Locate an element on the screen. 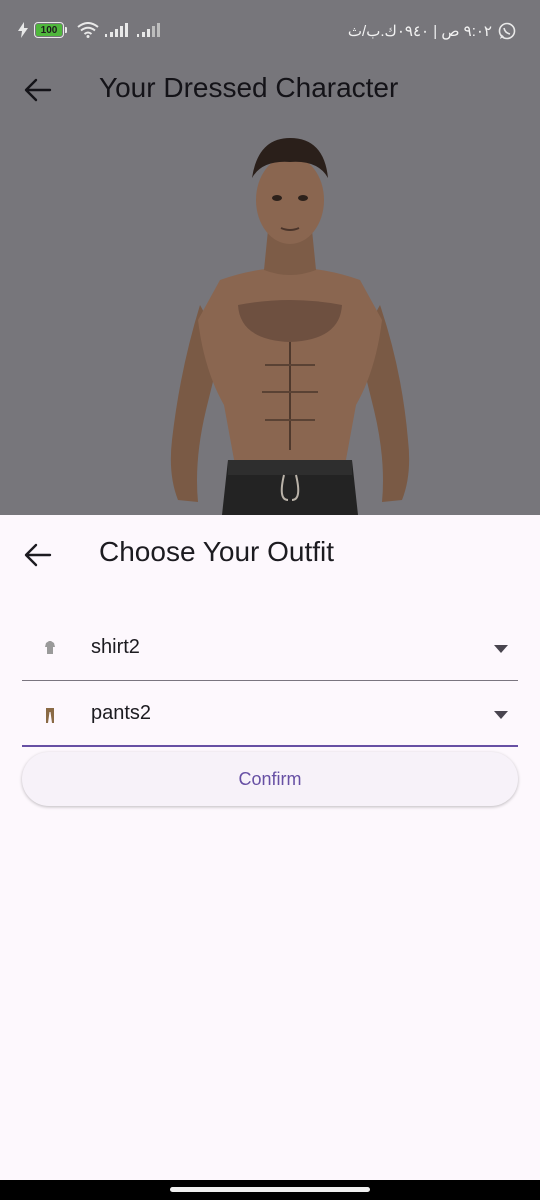 The image size is (540, 1200). whatsapp-icon is located at coordinates (507, 31).